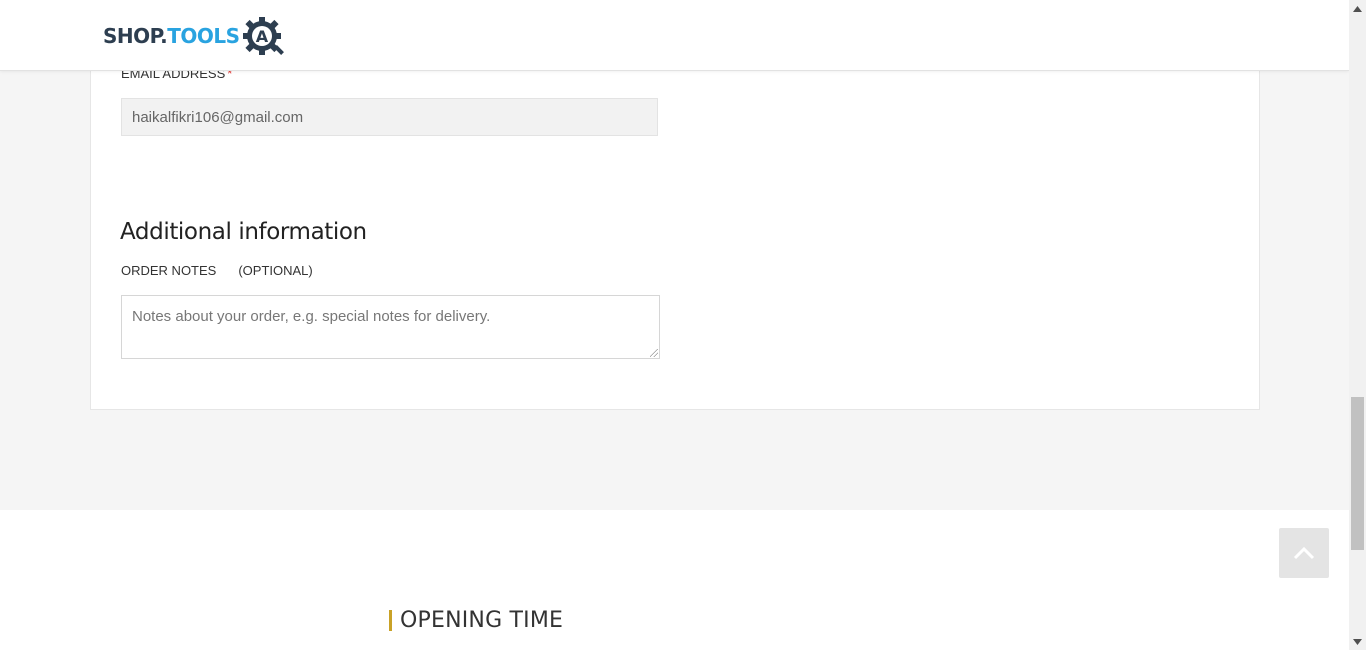 The height and width of the screenshot is (650, 1366). I want to click on scroll-up-arrow-icon, so click(1357, 8).